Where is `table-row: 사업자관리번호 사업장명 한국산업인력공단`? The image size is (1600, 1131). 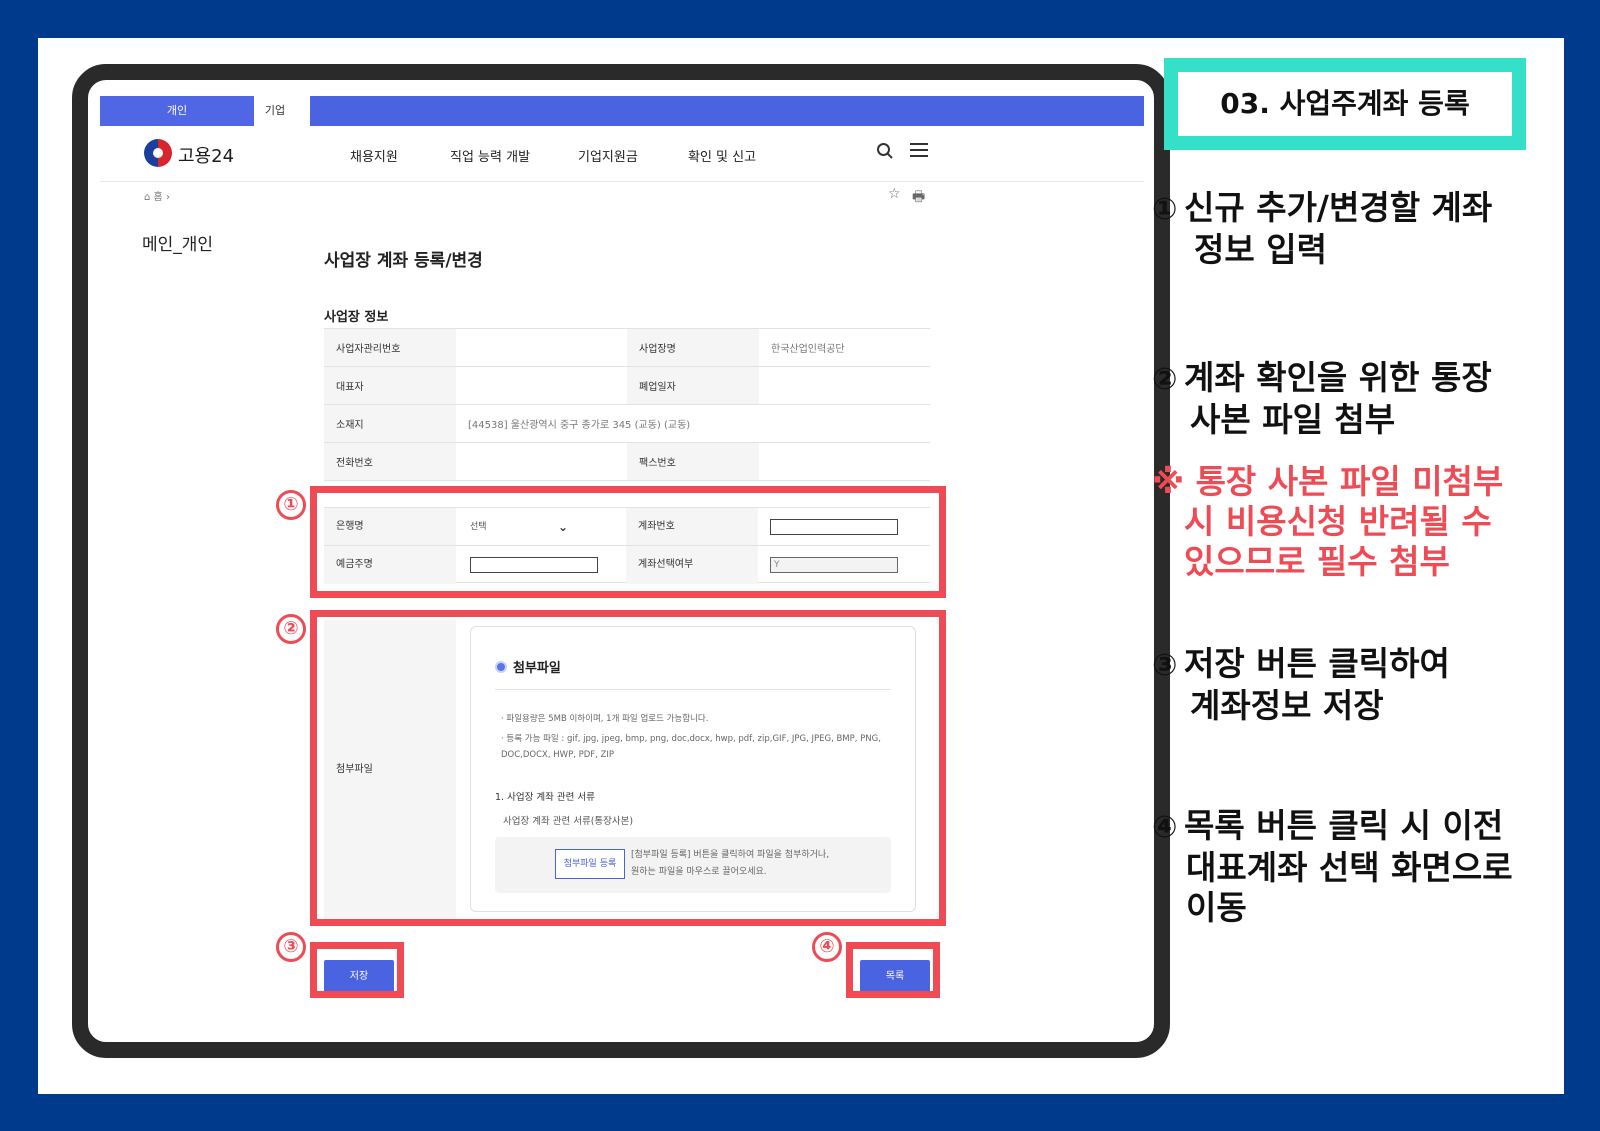 table-row: 사업자관리번호 사업장명 한국산업인력공단 is located at coordinates (627, 347).